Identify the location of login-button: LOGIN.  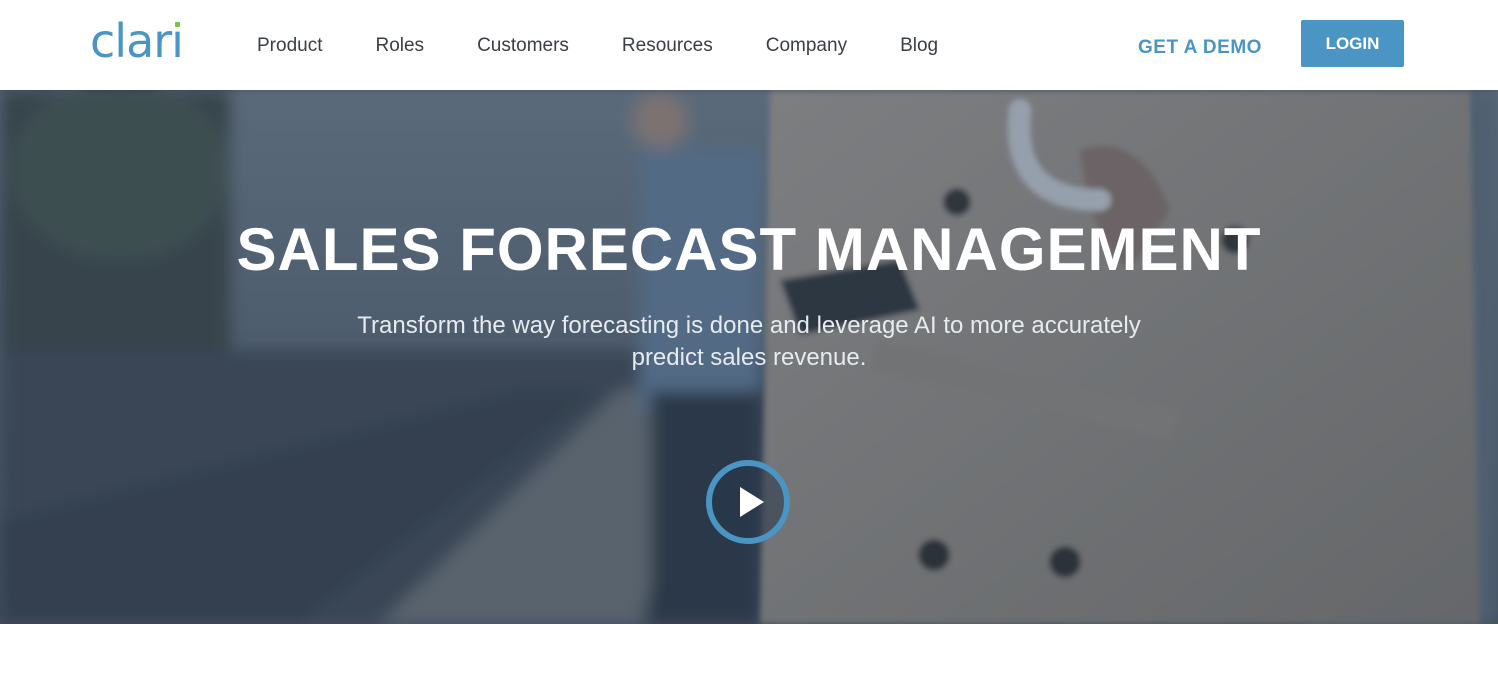
(1352, 43).